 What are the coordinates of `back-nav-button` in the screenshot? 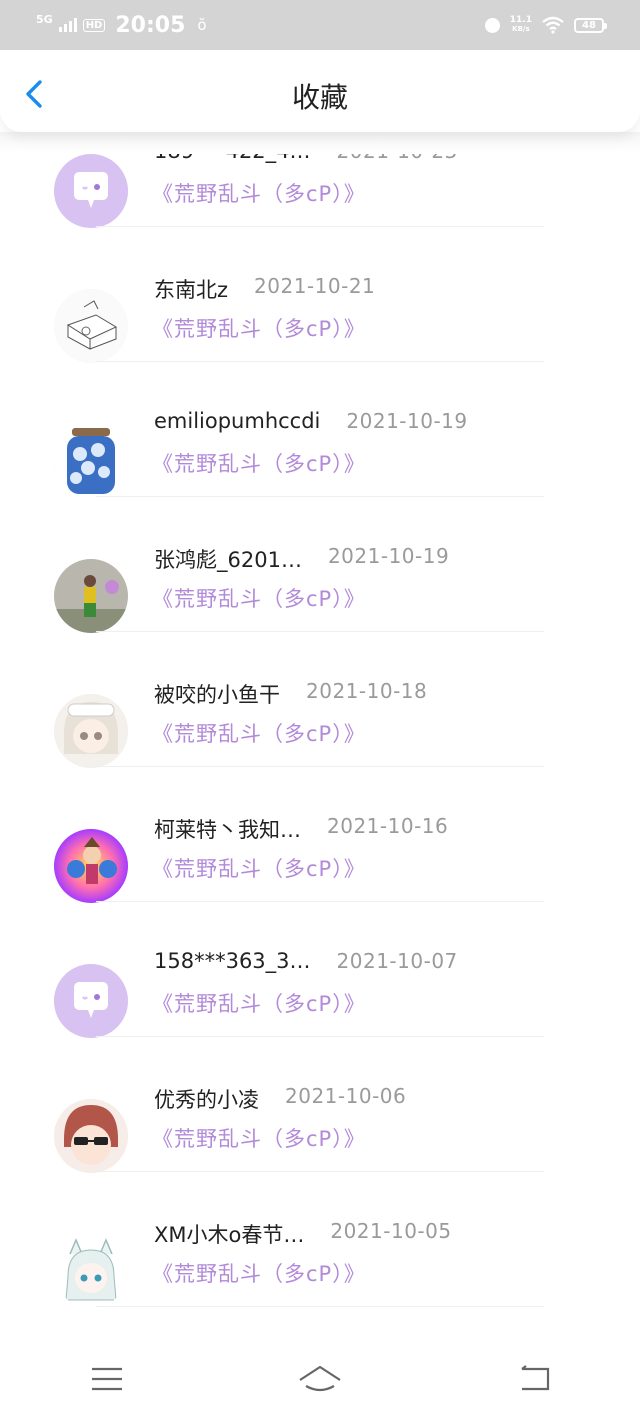 It's located at (533, 1379).